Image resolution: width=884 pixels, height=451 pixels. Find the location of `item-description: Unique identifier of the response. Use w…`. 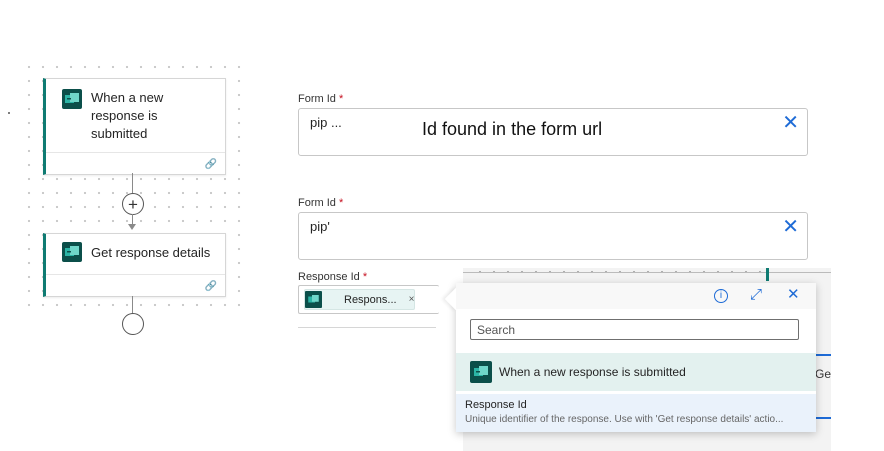

item-description: Unique identifier of the response. Use w… is located at coordinates (624, 419).